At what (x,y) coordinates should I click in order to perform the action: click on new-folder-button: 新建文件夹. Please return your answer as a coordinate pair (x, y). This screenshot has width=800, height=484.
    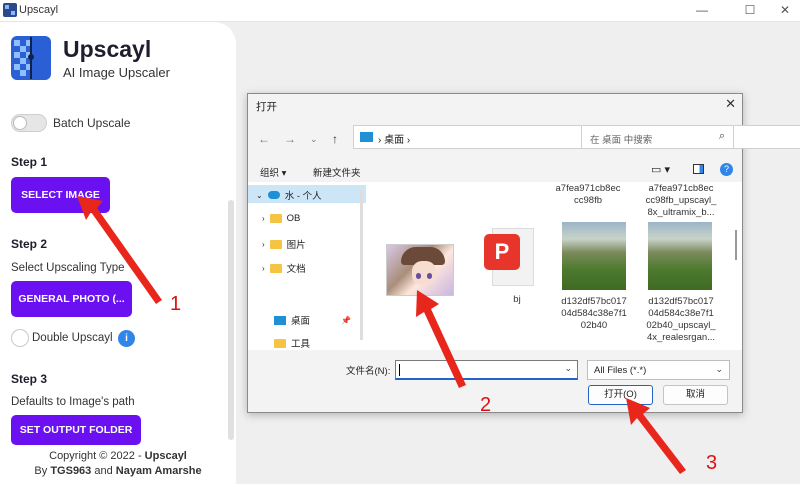
    Looking at the image, I should click on (337, 172).